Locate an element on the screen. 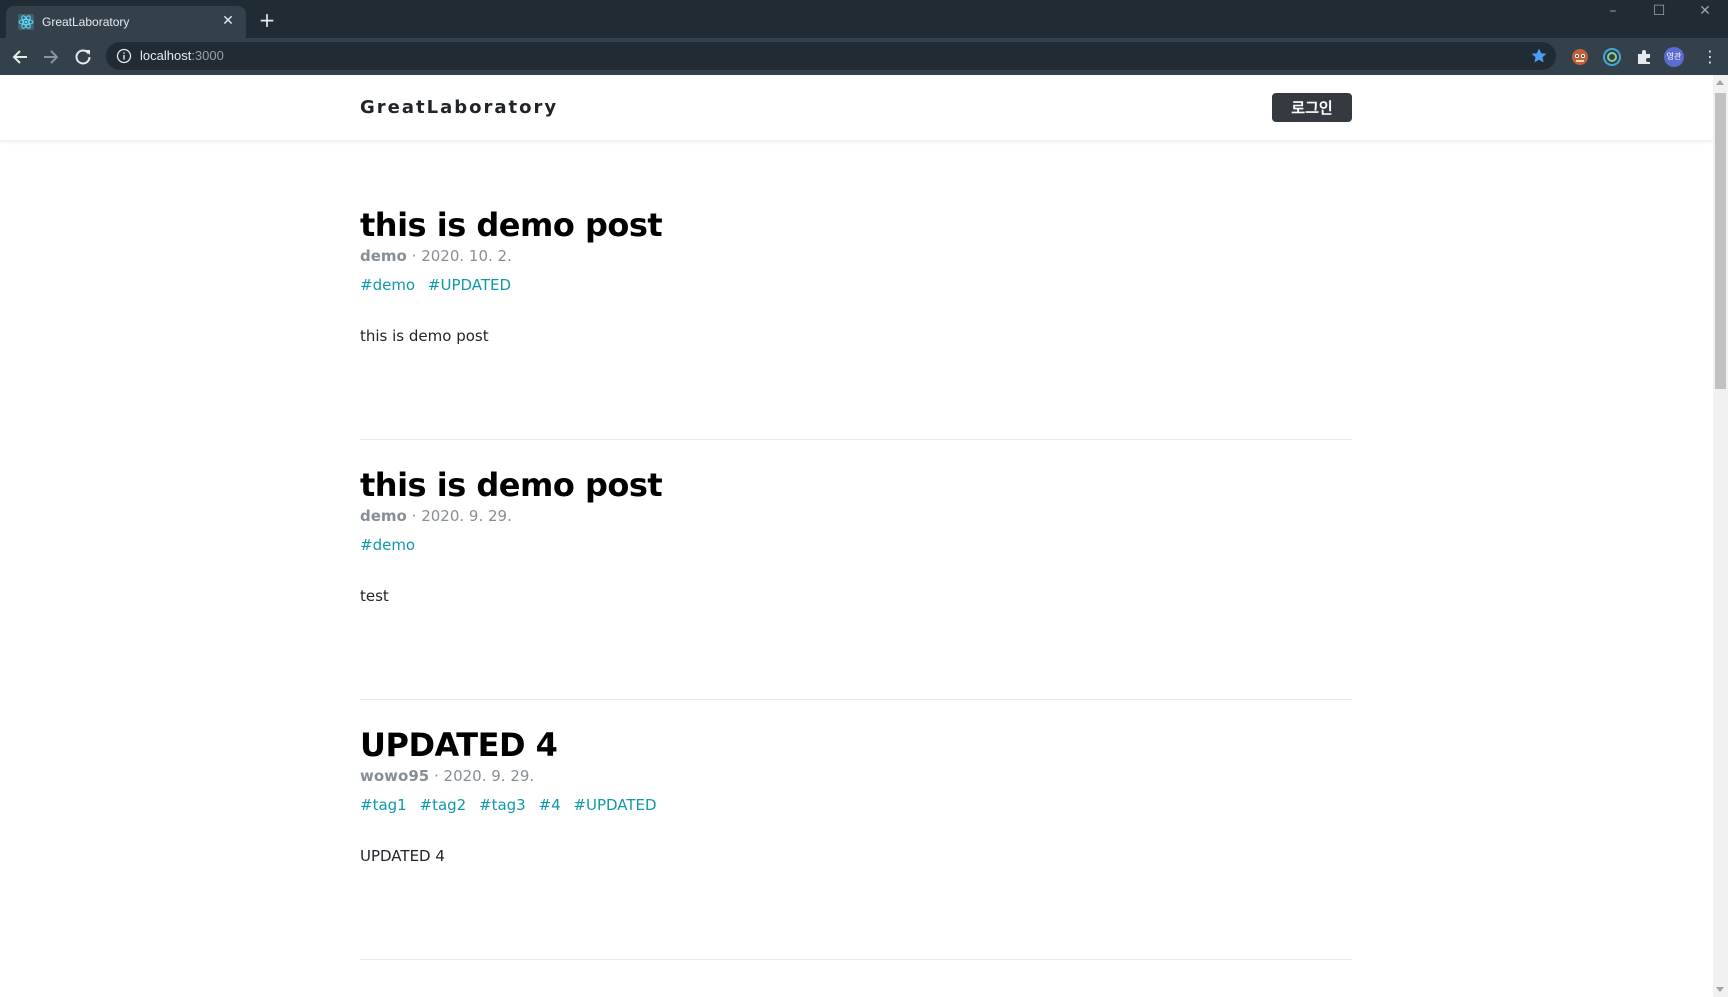 The width and height of the screenshot is (1728, 997). tag-link: #tag2 is located at coordinates (443, 805).